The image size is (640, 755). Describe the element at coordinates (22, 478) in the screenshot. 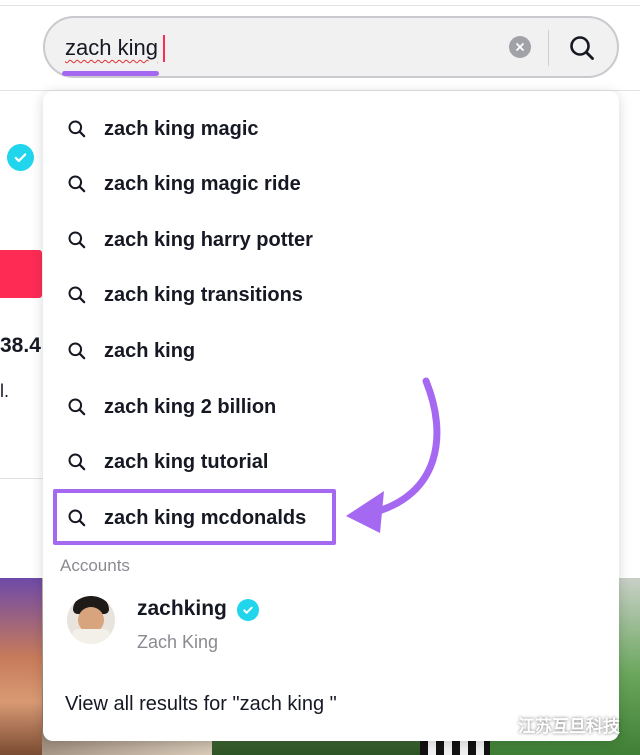

I see `content-divider` at that location.